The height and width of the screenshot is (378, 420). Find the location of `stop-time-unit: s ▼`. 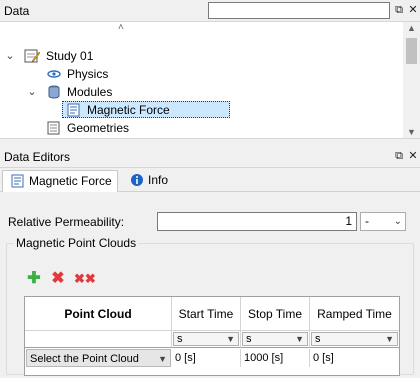

stop-time-unit: s ▼ is located at coordinates (275, 339).